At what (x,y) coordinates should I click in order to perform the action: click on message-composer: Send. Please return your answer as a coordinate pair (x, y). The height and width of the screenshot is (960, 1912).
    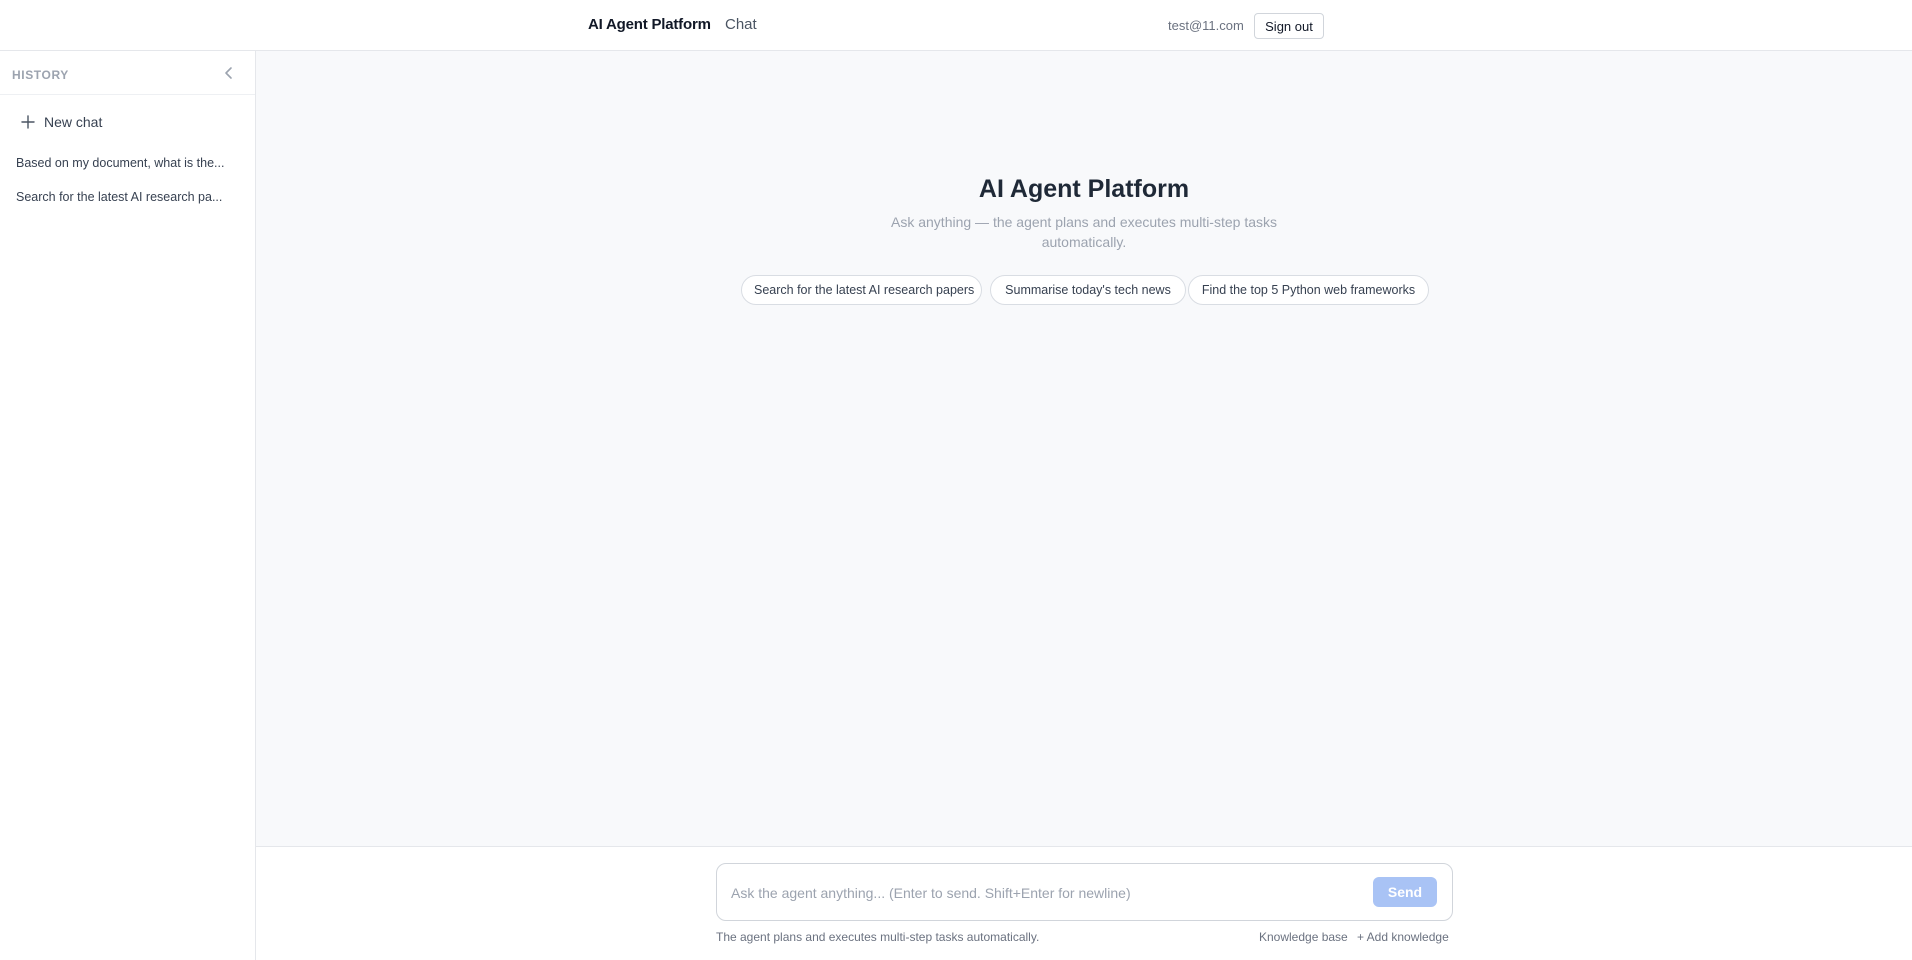
    Looking at the image, I should click on (1084, 892).